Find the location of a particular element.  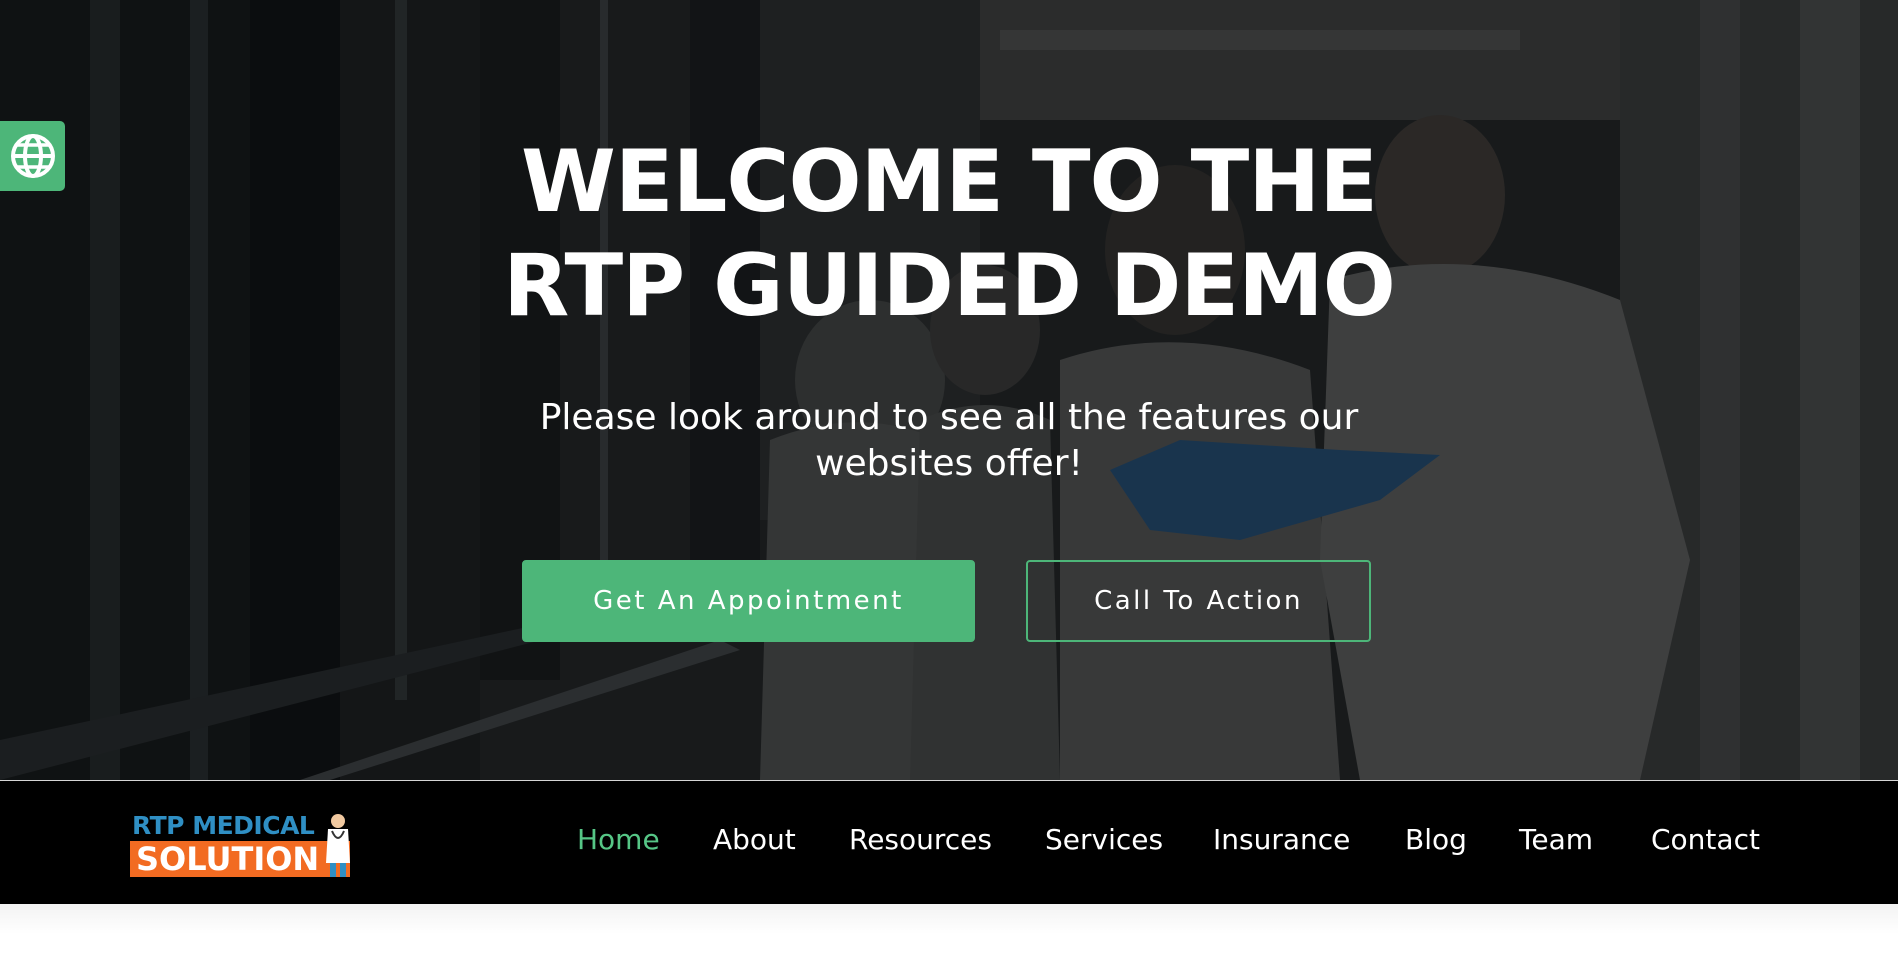

site-logo: RTP MEDICAL SOLUTION is located at coordinates (242, 845).